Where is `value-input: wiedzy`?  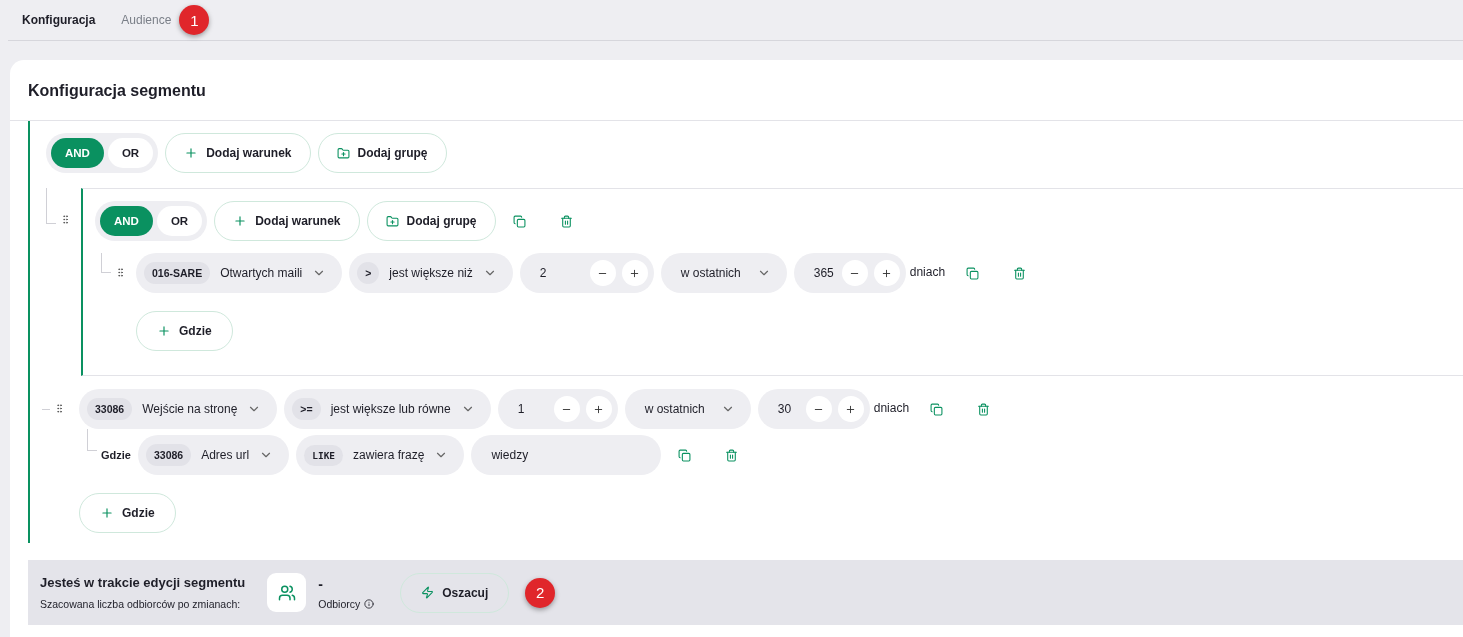 value-input: wiedzy is located at coordinates (566, 455).